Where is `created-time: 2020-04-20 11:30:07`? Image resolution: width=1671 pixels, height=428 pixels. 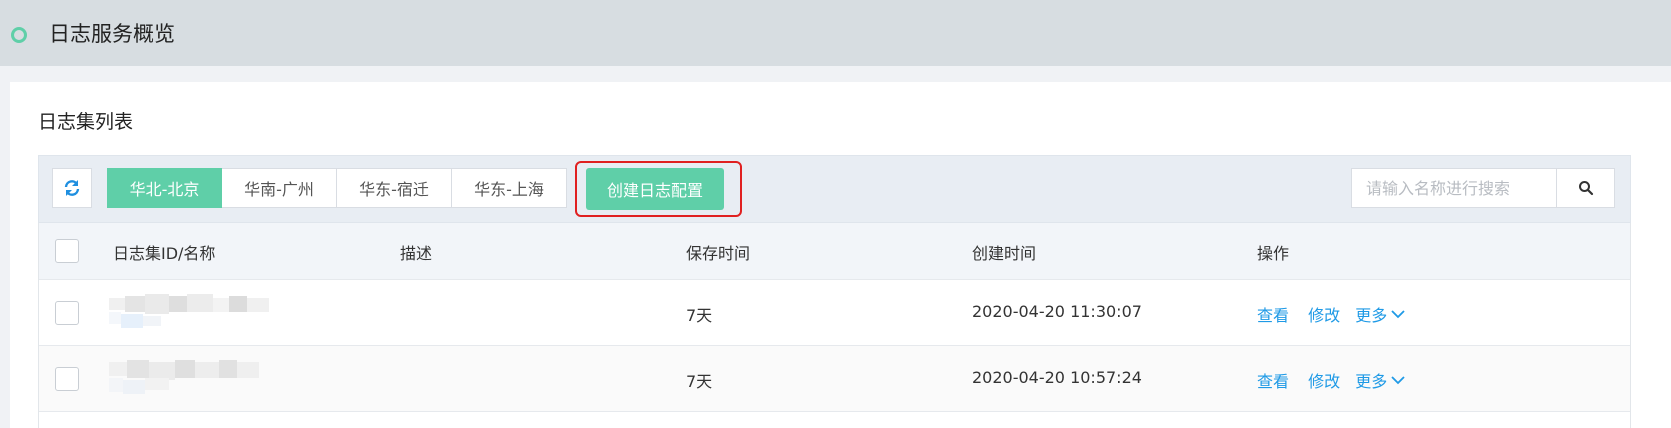
created-time: 2020-04-20 11:30:07 is located at coordinates (1057, 311).